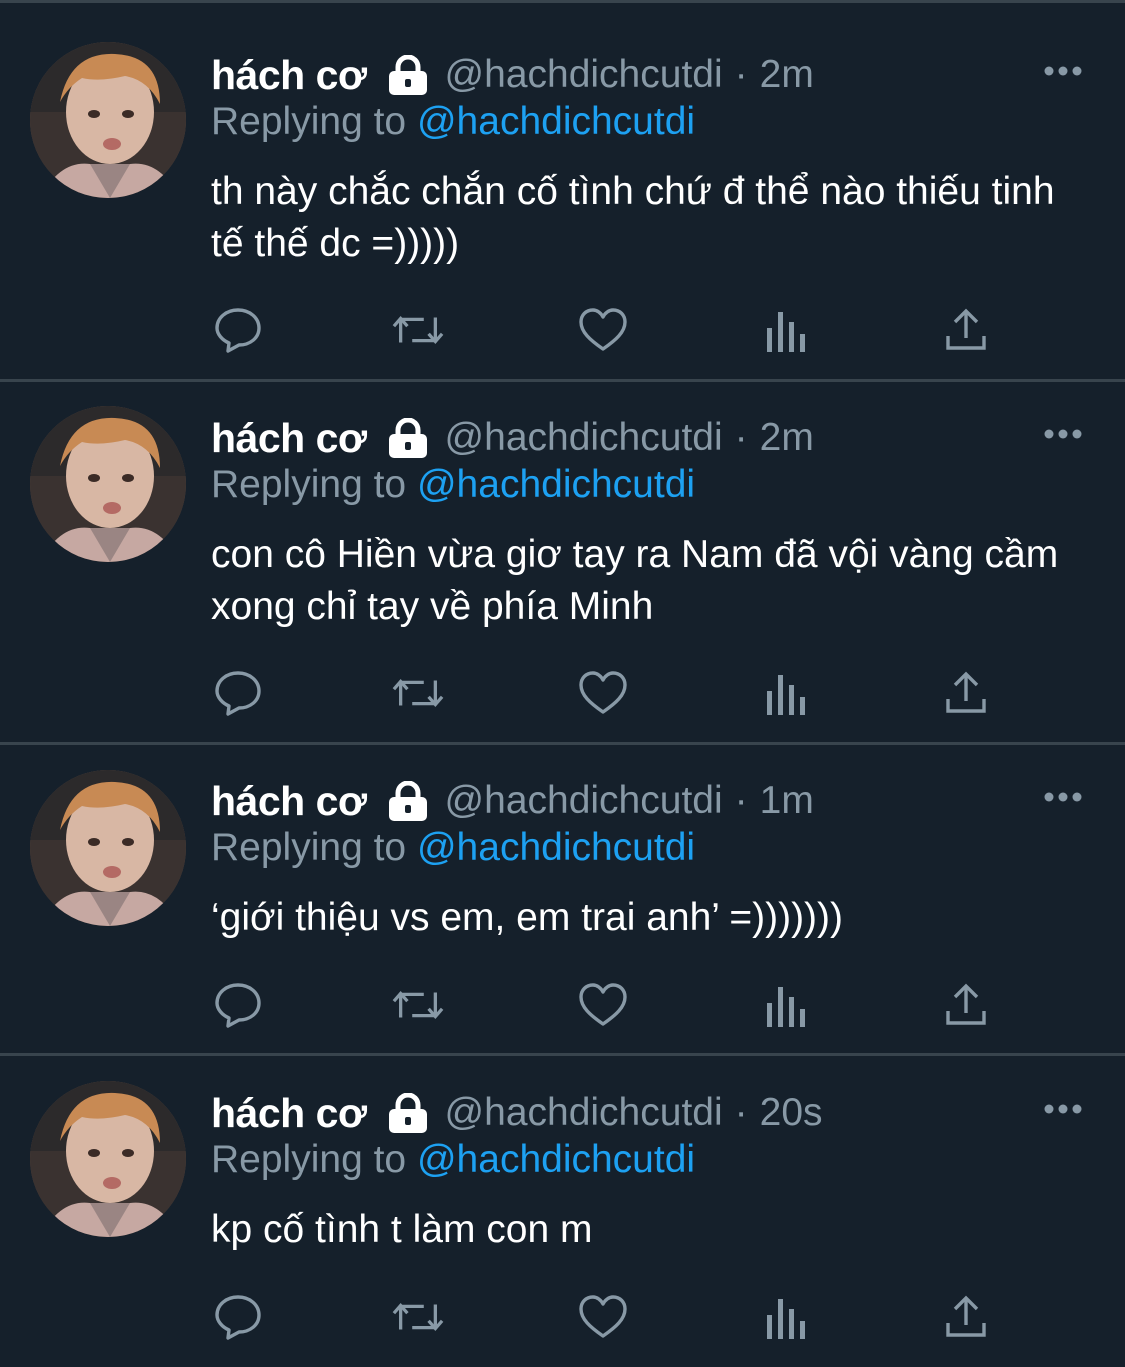 Image resolution: width=1125 pixels, height=1367 pixels. I want to click on tweet-header: hách cơ @hachdichcutdi · 1m, so click(512, 801).